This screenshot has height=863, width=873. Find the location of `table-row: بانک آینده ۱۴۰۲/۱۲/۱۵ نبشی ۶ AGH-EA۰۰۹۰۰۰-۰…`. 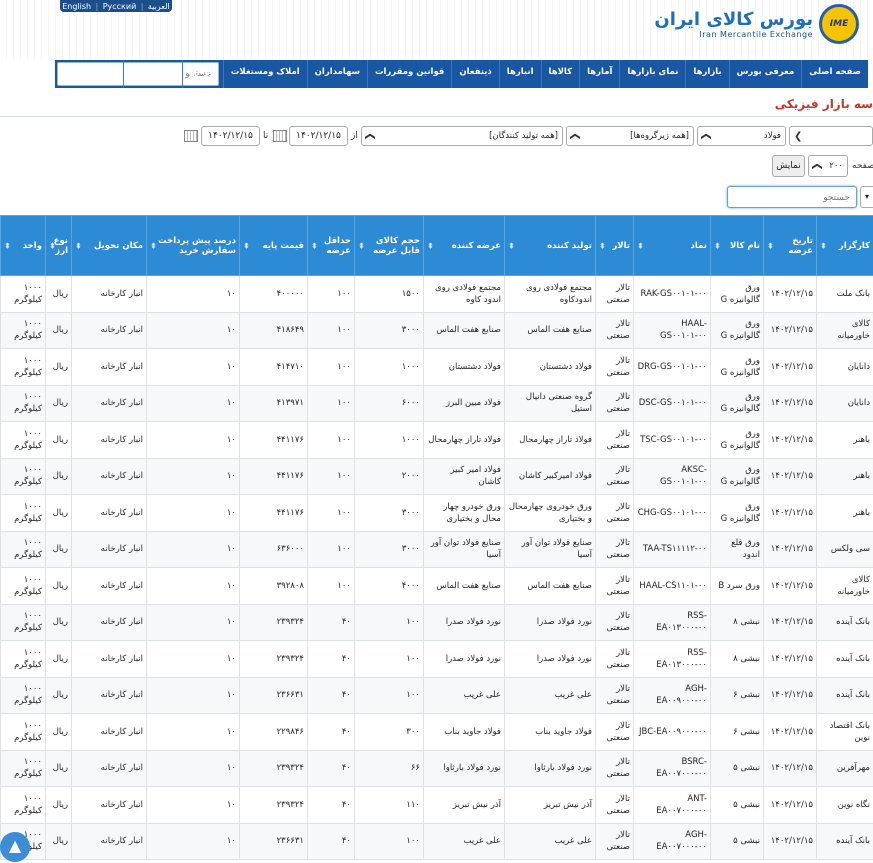

table-row: بانک آینده ۱۴۰۲/۱۲/۱۵ نبشی ۶ AGH-EA۰۰۹۰۰۰-۰… is located at coordinates (436, 695).